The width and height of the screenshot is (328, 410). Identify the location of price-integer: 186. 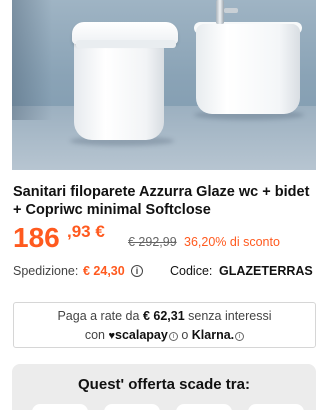
(36, 237).